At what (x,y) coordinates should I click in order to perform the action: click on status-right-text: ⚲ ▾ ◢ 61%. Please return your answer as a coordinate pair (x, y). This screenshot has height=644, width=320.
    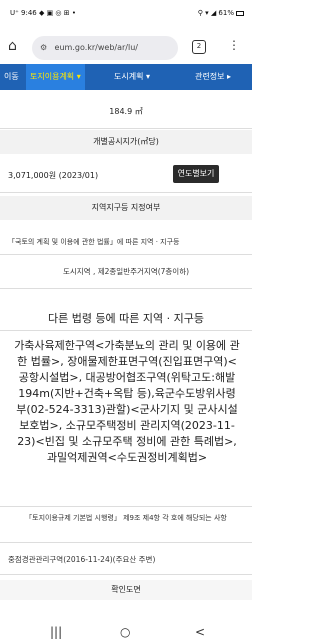
    Looking at the image, I should click on (215, 13).